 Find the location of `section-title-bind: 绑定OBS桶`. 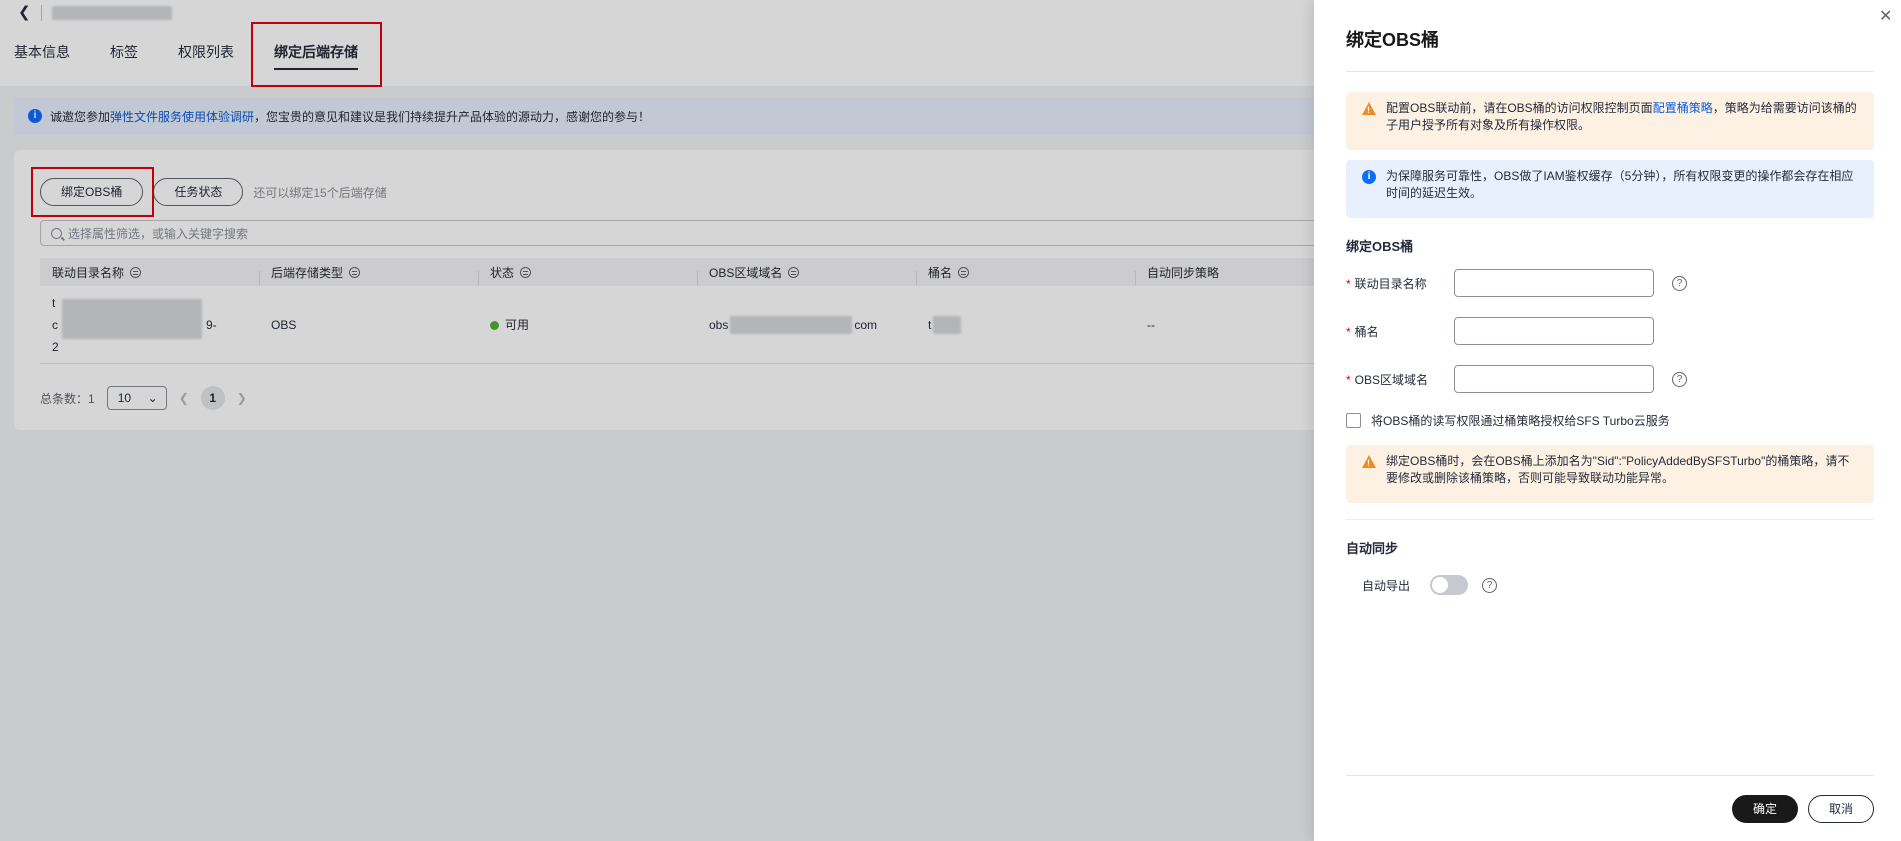

section-title-bind: 绑定OBS桶 is located at coordinates (1380, 246).